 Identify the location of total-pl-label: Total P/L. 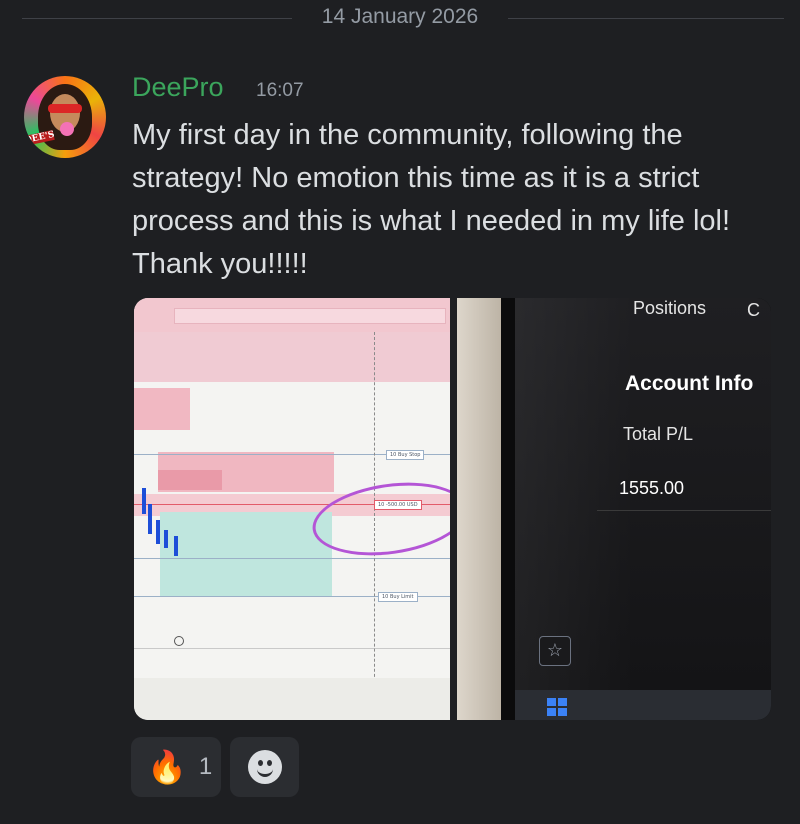
(658, 434).